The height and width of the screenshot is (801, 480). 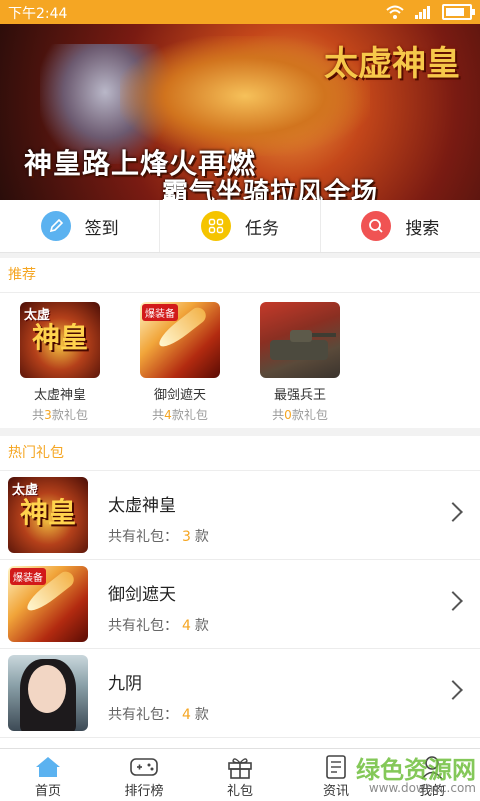 I want to click on gift-icon, so click(x=240, y=768).